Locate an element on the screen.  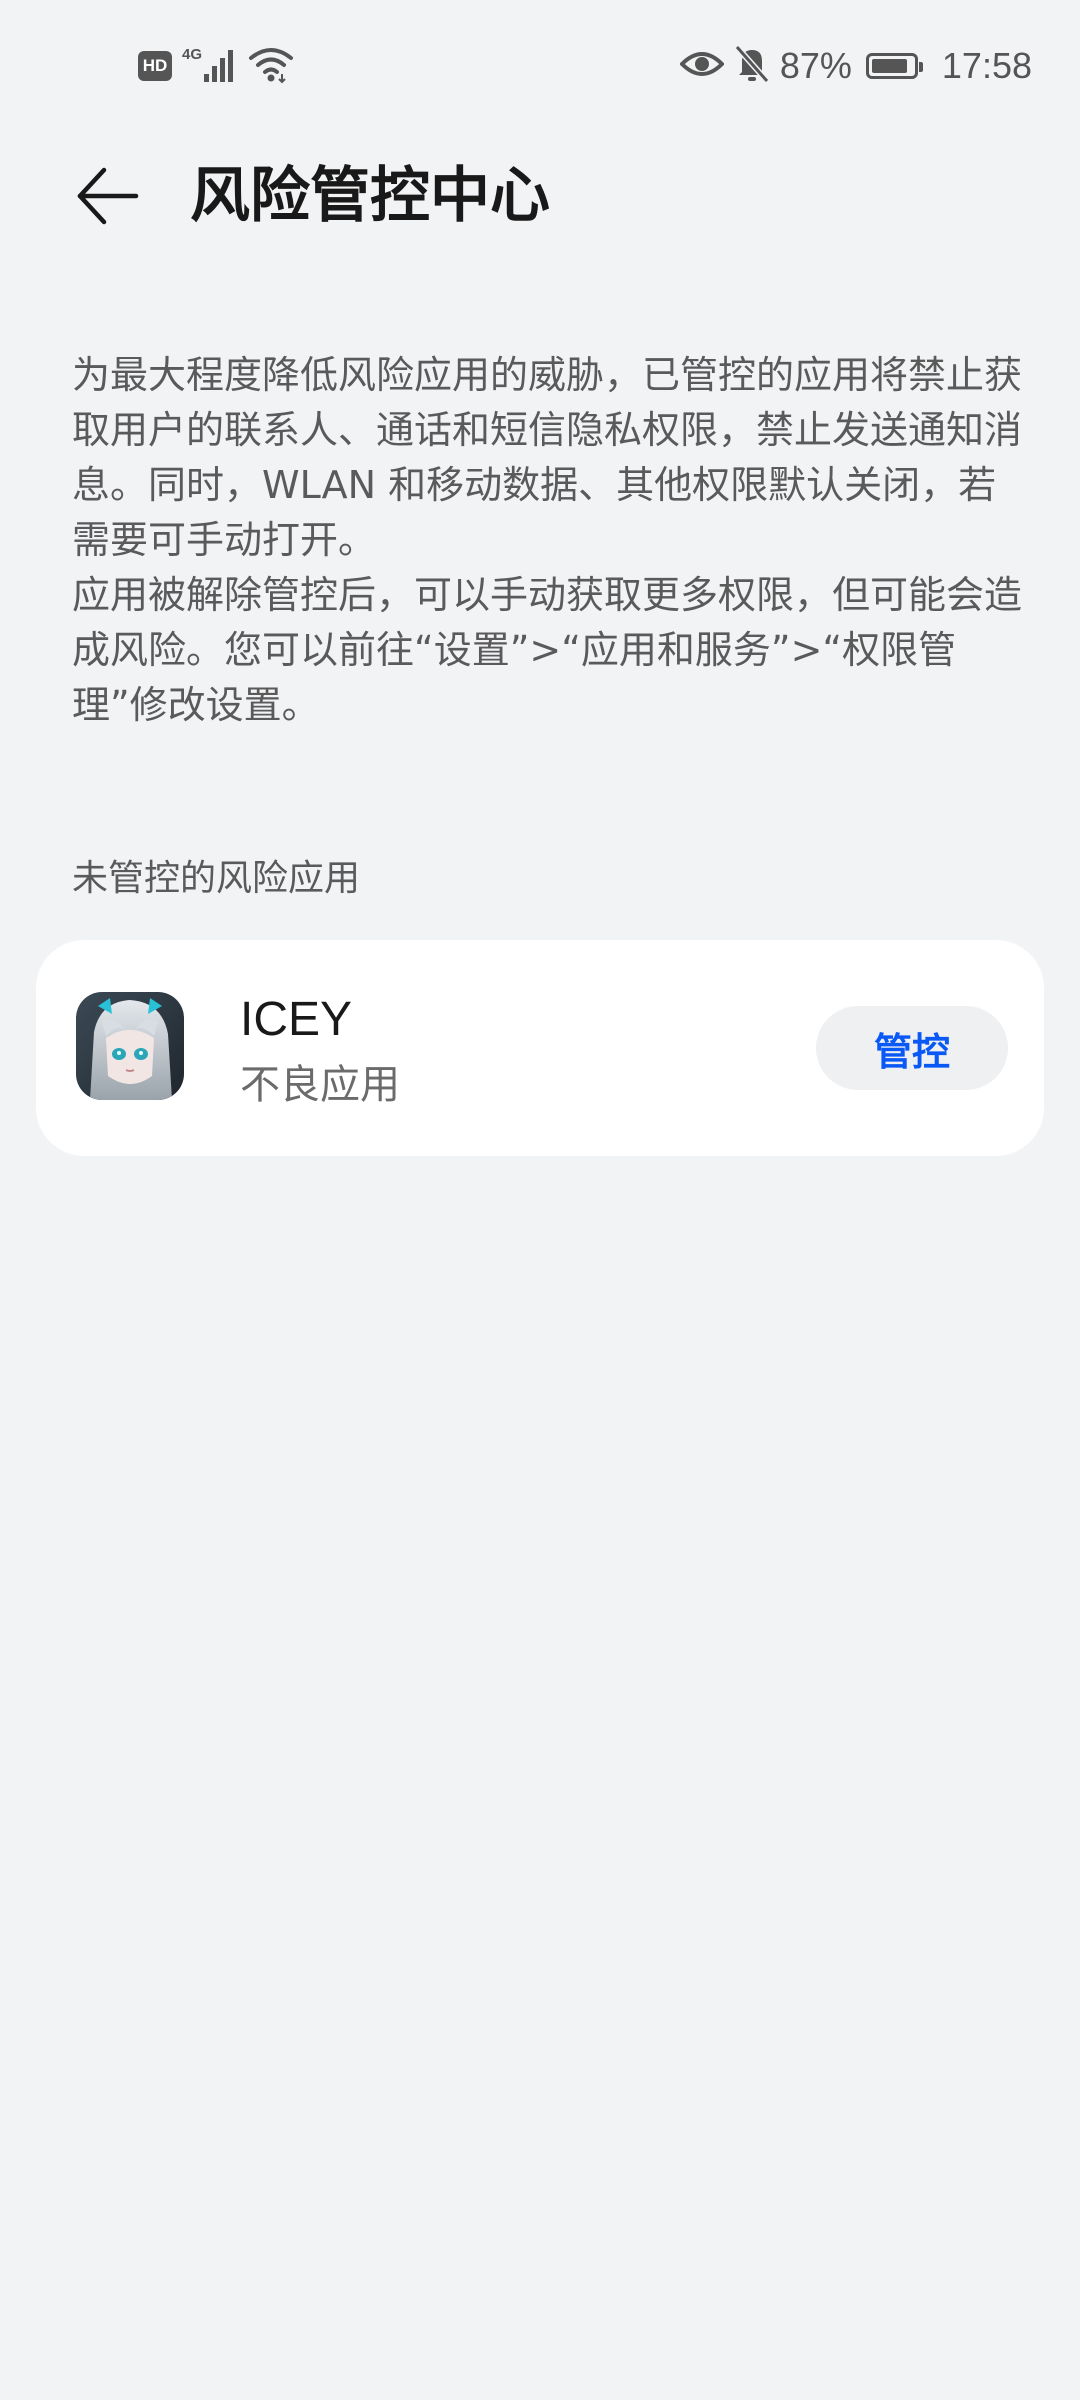
hd-icon: HD is located at coordinates (155, 66).